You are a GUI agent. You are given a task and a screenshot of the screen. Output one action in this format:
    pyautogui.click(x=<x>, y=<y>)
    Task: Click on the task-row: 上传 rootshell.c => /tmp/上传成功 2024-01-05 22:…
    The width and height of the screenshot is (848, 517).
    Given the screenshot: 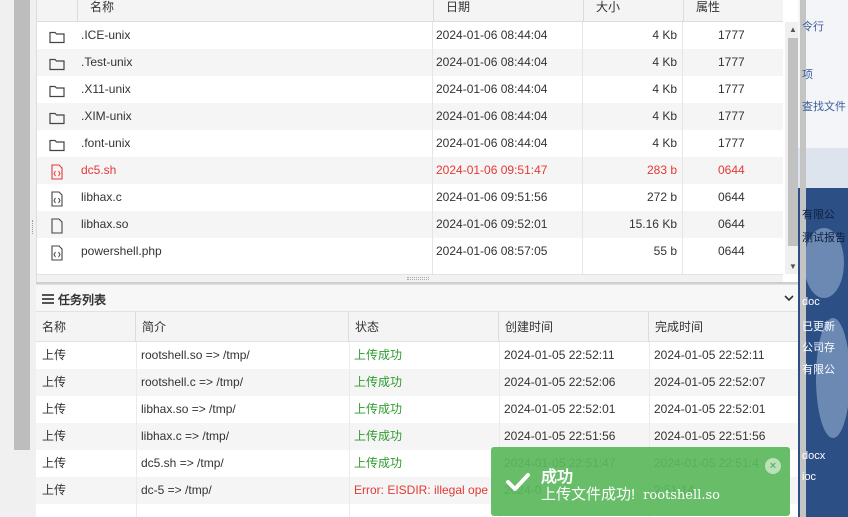 What is the action you would take?
    pyautogui.click(x=418, y=382)
    